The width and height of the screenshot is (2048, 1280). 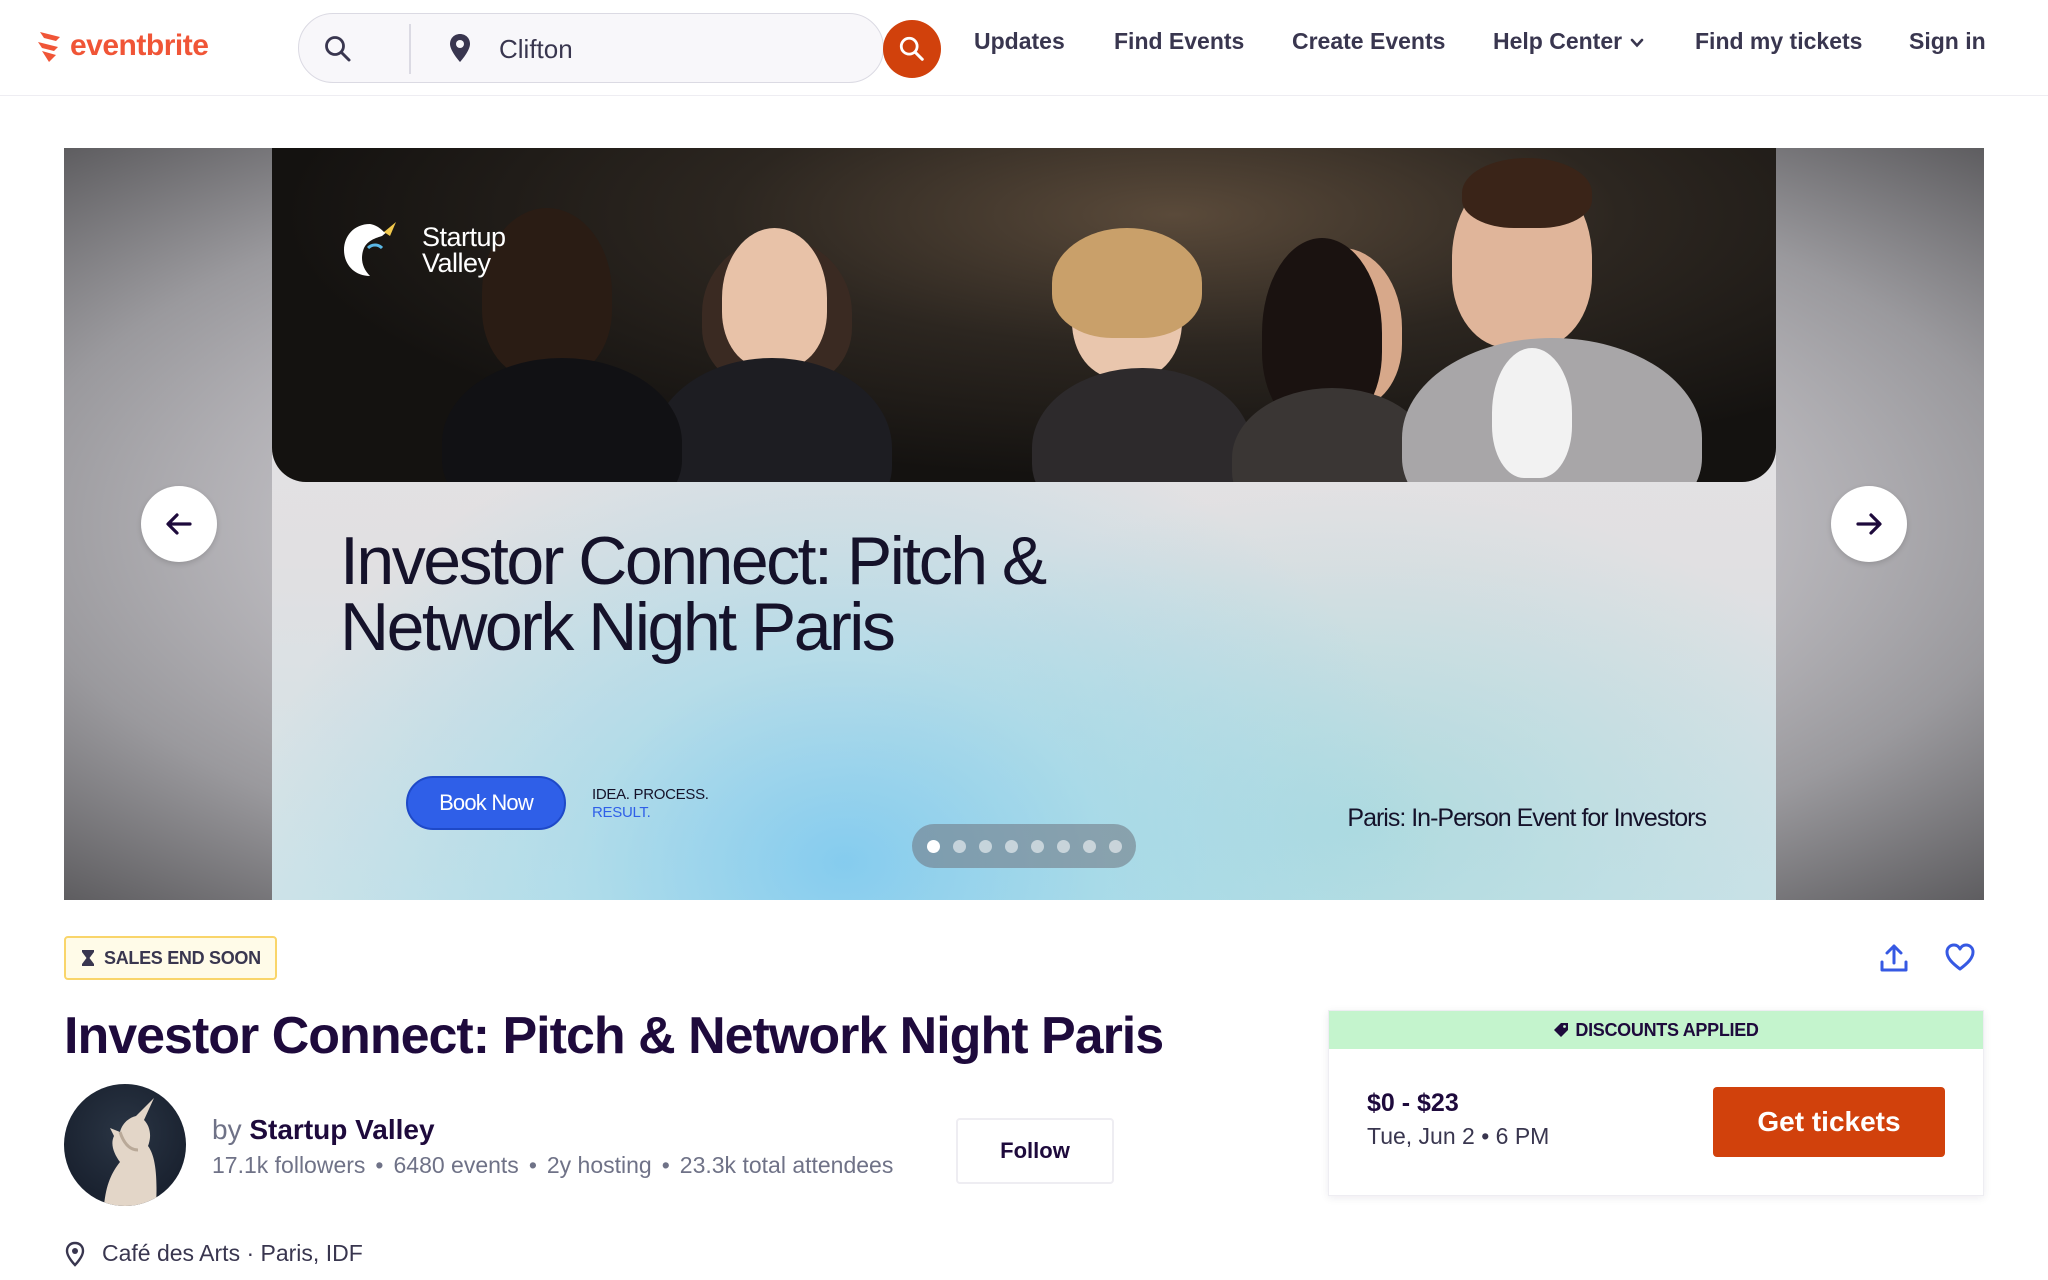 I want to click on events-count: 6480 events, so click(x=456, y=1165).